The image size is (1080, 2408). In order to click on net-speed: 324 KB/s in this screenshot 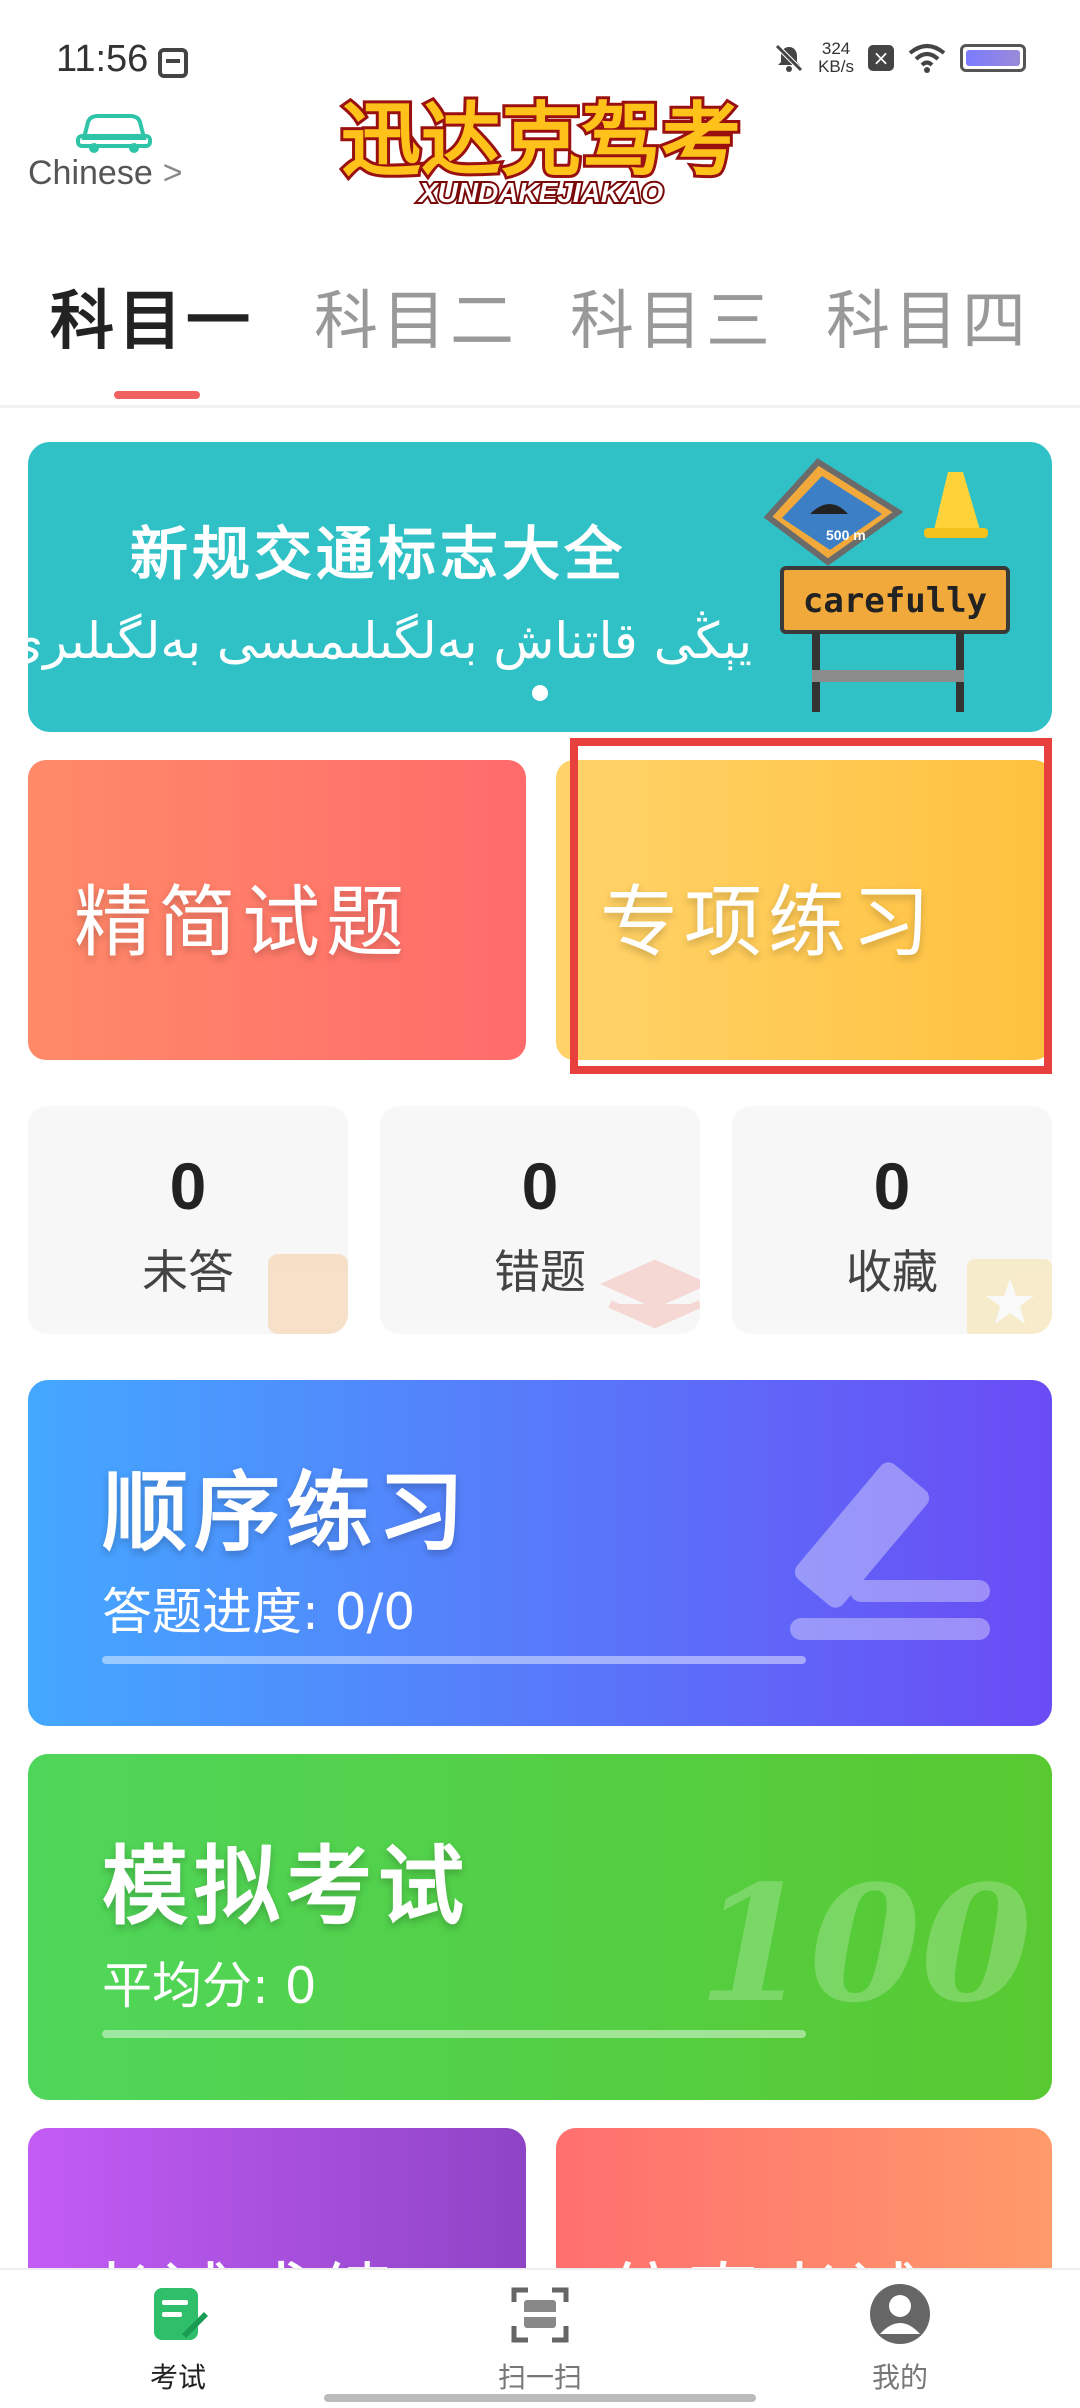, I will do `click(836, 58)`.